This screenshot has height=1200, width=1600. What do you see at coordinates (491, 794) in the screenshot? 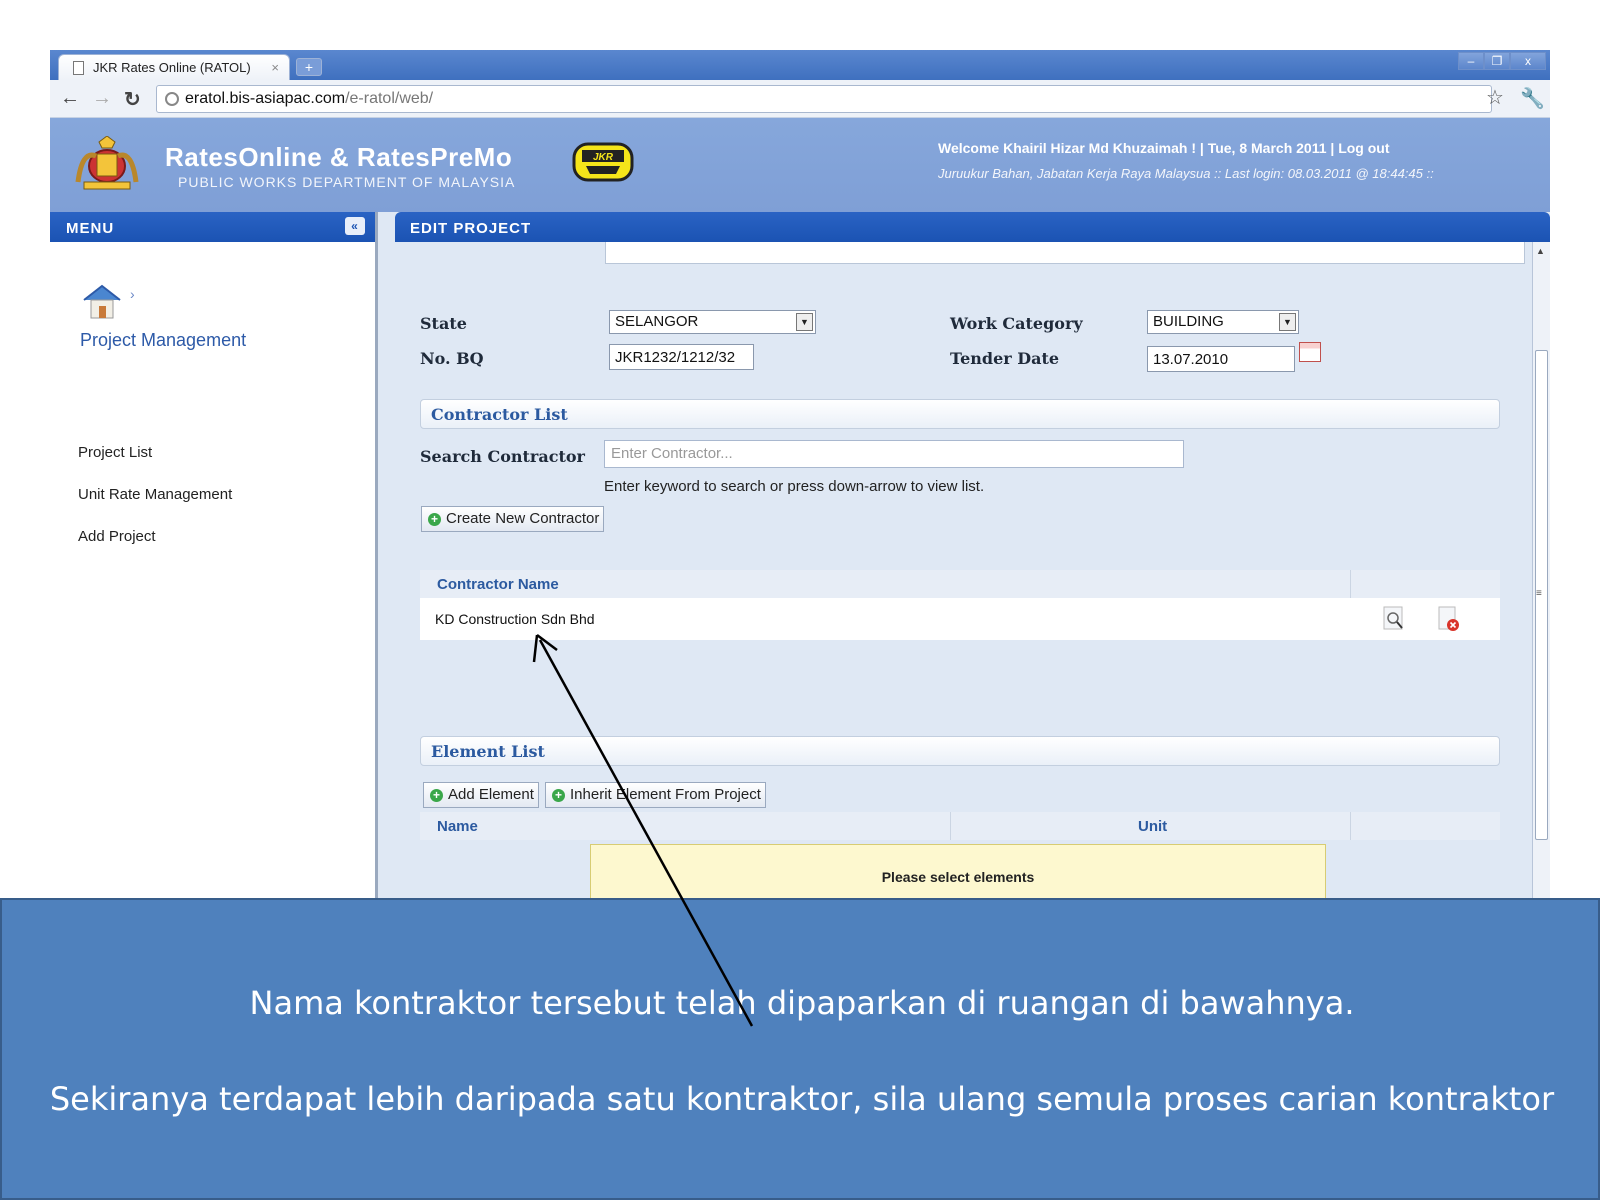
I see `add-element-label: Add Element` at bounding box center [491, 794].